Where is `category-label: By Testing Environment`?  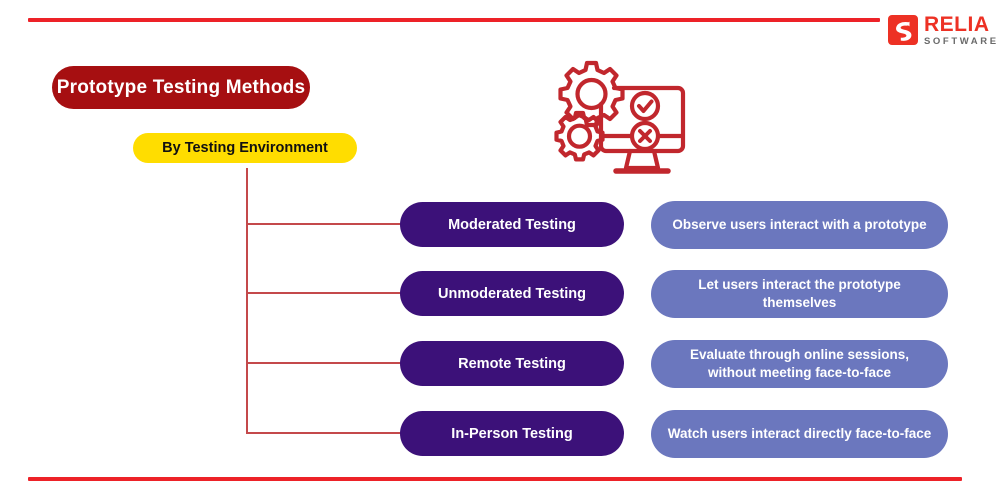 category-label: By Testing Environment is located at coordinates (245, 148).